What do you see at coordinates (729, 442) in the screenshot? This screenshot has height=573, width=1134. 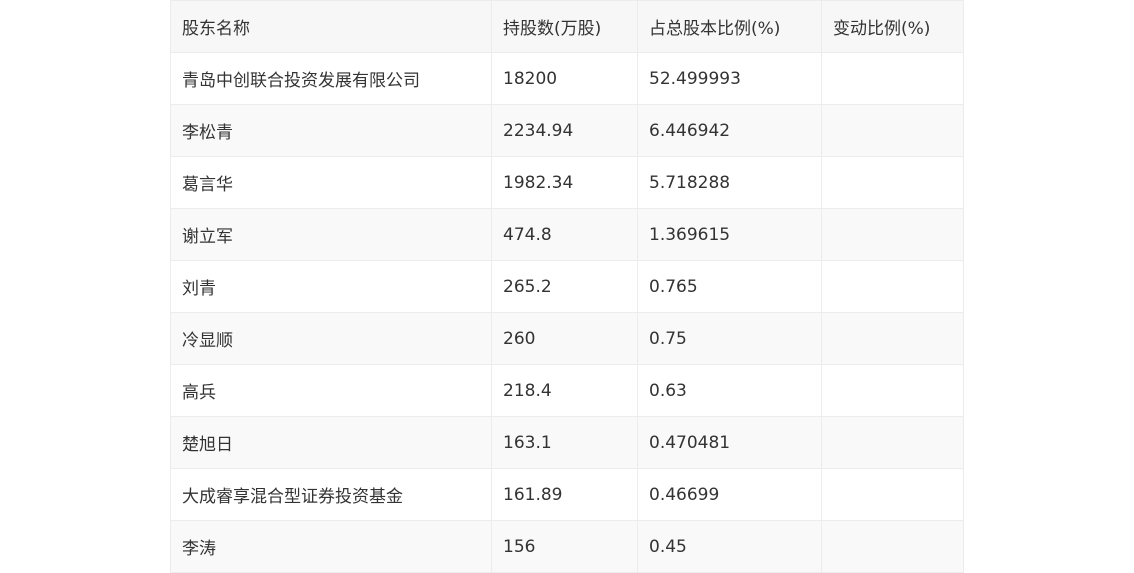 I see `cell-share-ratio: 0.470481` at bounding box center [729, 442].